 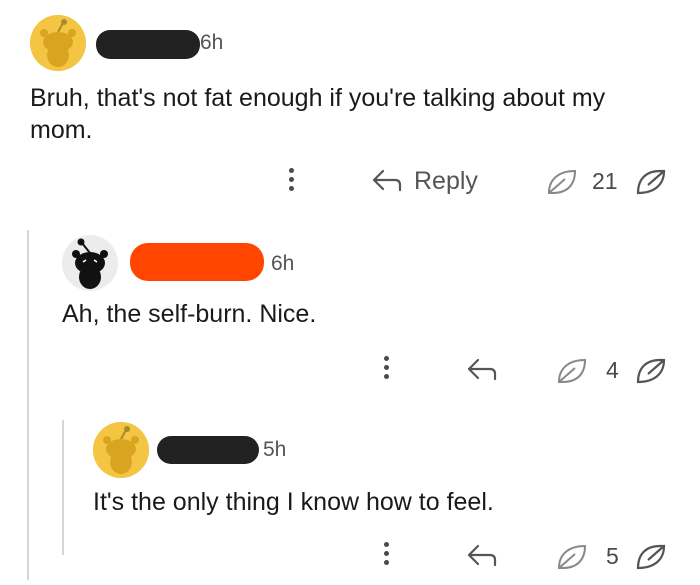 What do you see at coordinates (293, 502) in the screenshot?
I see `comment-body: It's the only thing I know how to feel.` at bounding box center [293, 502].